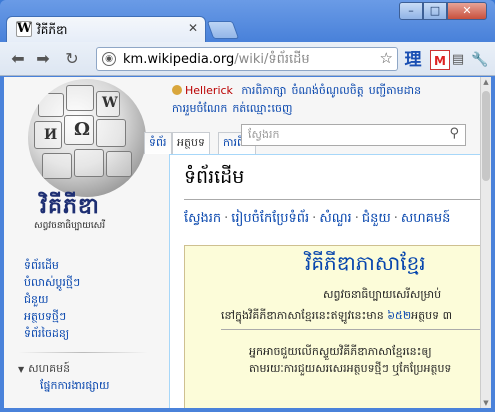 This screenshot has width=495, height=412. What do you see at coordinates (209, 90) in the screenshot?
I see `username-link: Hellerick` at bounding box center [209, 90].